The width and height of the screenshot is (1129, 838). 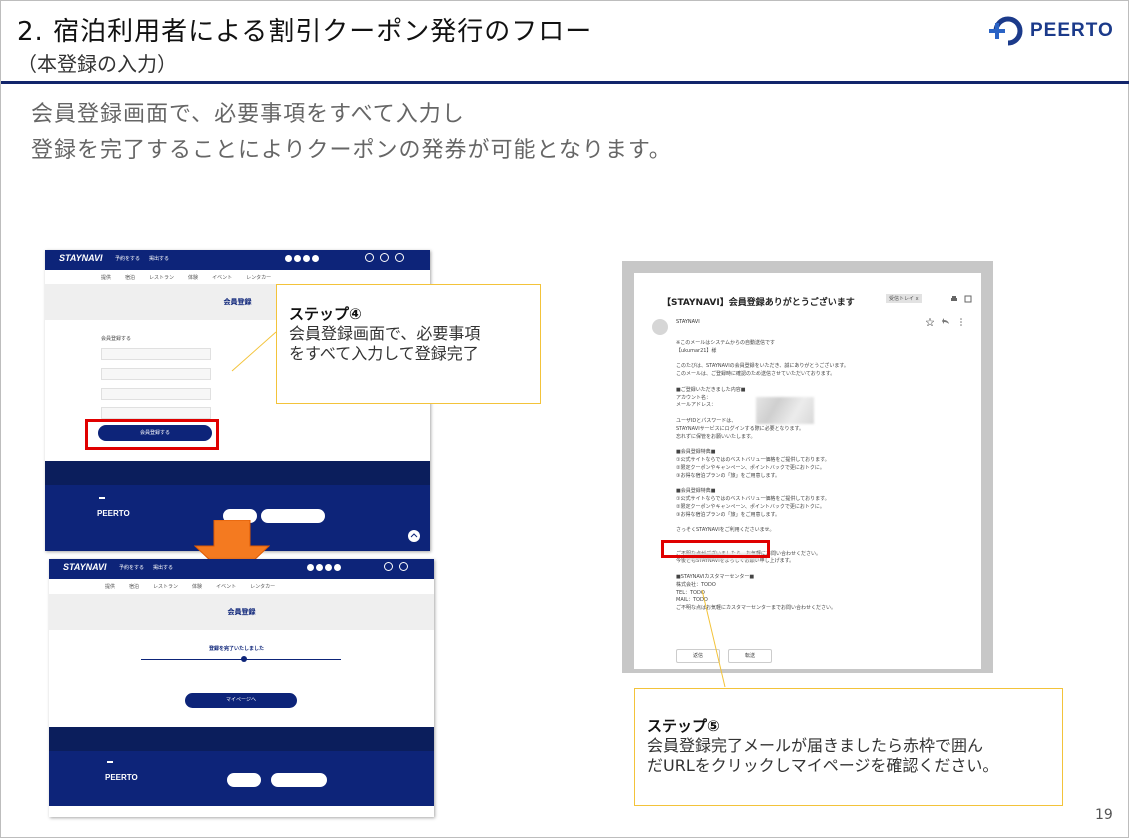 What do you see at coordinates (756, 374) in the screenshot?
I see `email-body-line: このメールは、ご登録時に確認のため送信させていただいております。` at bounding box center [756, 374].